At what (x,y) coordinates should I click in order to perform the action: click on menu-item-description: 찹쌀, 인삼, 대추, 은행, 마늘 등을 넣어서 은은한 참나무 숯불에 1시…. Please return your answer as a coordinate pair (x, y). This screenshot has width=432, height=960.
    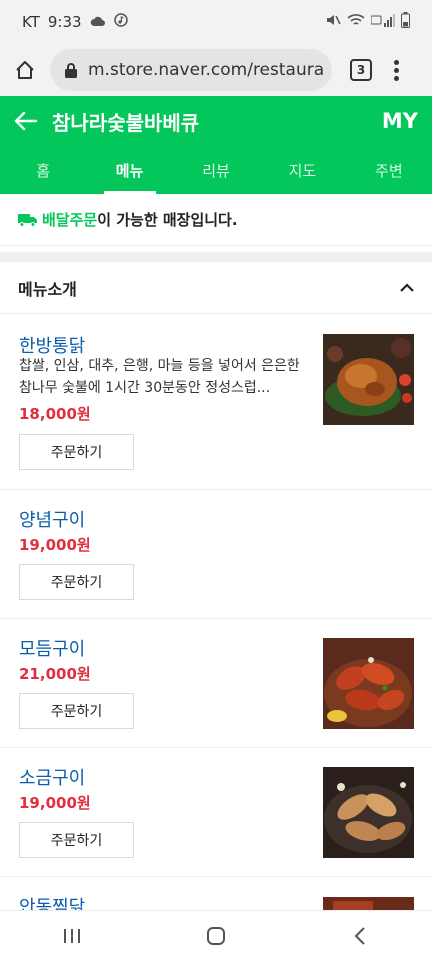
    Looking at the image, I should click on (159, 377).